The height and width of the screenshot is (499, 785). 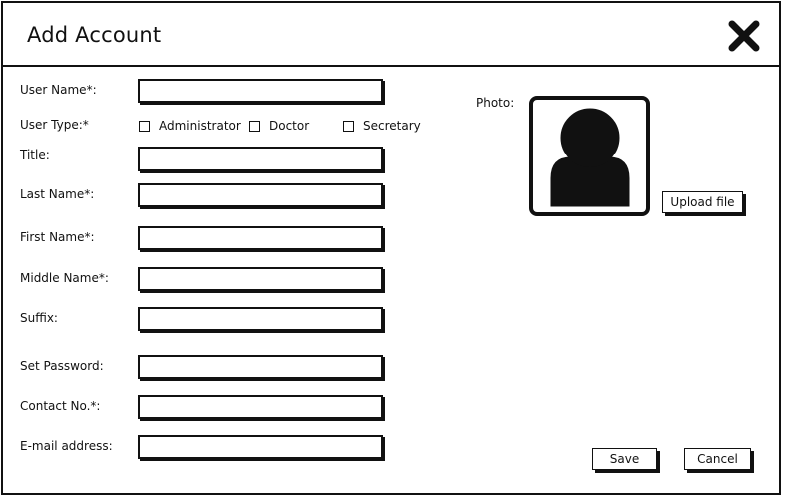 I want to click on doctor-checkbox-label: Doctor, so click(x=289, y=126).